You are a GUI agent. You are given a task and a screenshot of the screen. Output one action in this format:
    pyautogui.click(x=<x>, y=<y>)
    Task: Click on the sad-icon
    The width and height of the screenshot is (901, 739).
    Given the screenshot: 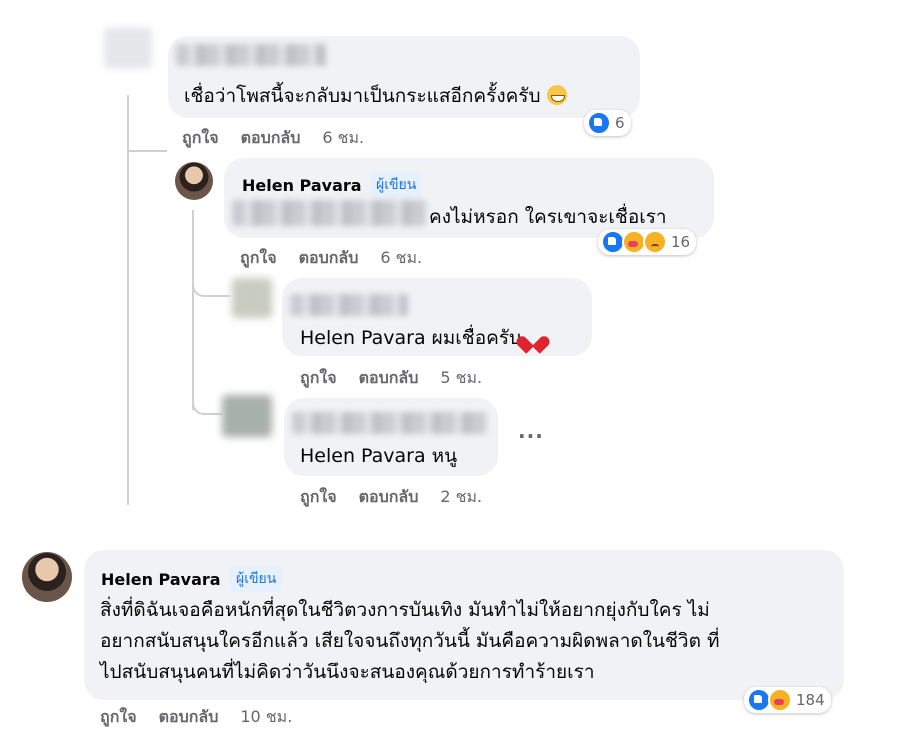 What is the action you would take?
    pyautogui.click(x=655, y=242)
    